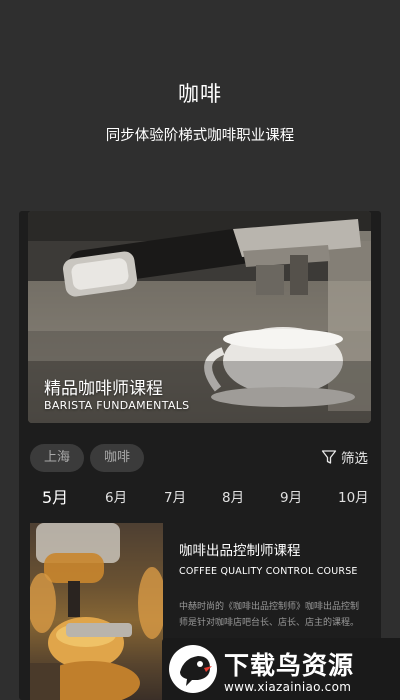 The image size is (400, 700). Describe the element at coordinates (354, 459) in the screenshot. I see `filter-label: 筛选` at that location.